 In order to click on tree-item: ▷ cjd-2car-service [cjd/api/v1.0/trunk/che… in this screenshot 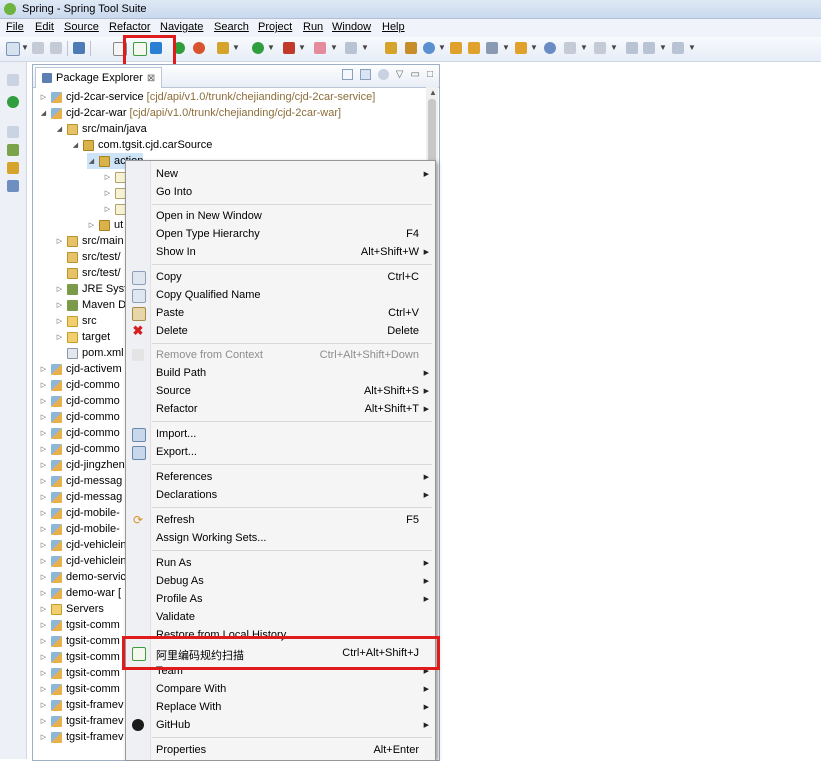, I will do `click(207, 97)`.